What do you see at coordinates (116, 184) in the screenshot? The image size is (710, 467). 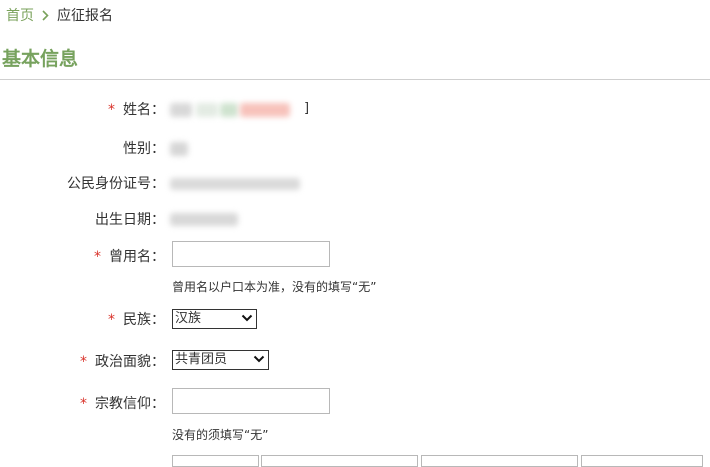 I see `id-number-label: 公民身份证号：` at bounding box center [116, 184].